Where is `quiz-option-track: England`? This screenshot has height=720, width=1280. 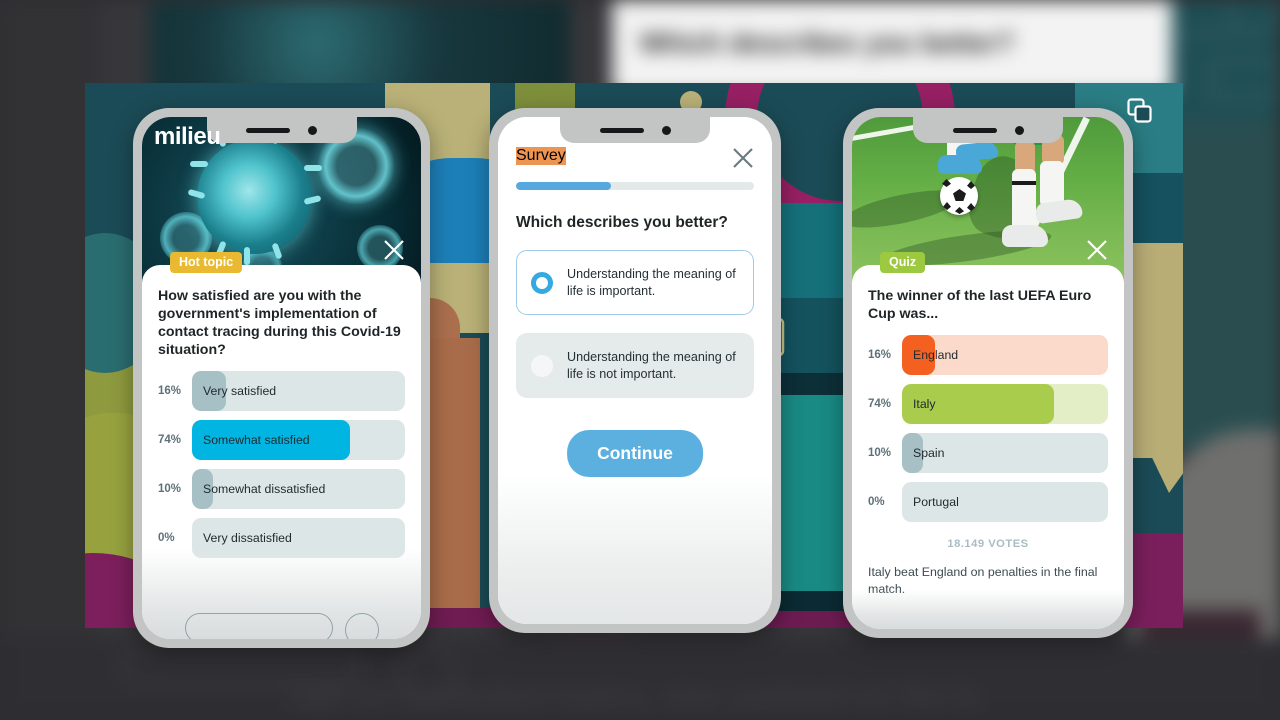
quiz-option-track: England is located at coordinates (1005, 355).